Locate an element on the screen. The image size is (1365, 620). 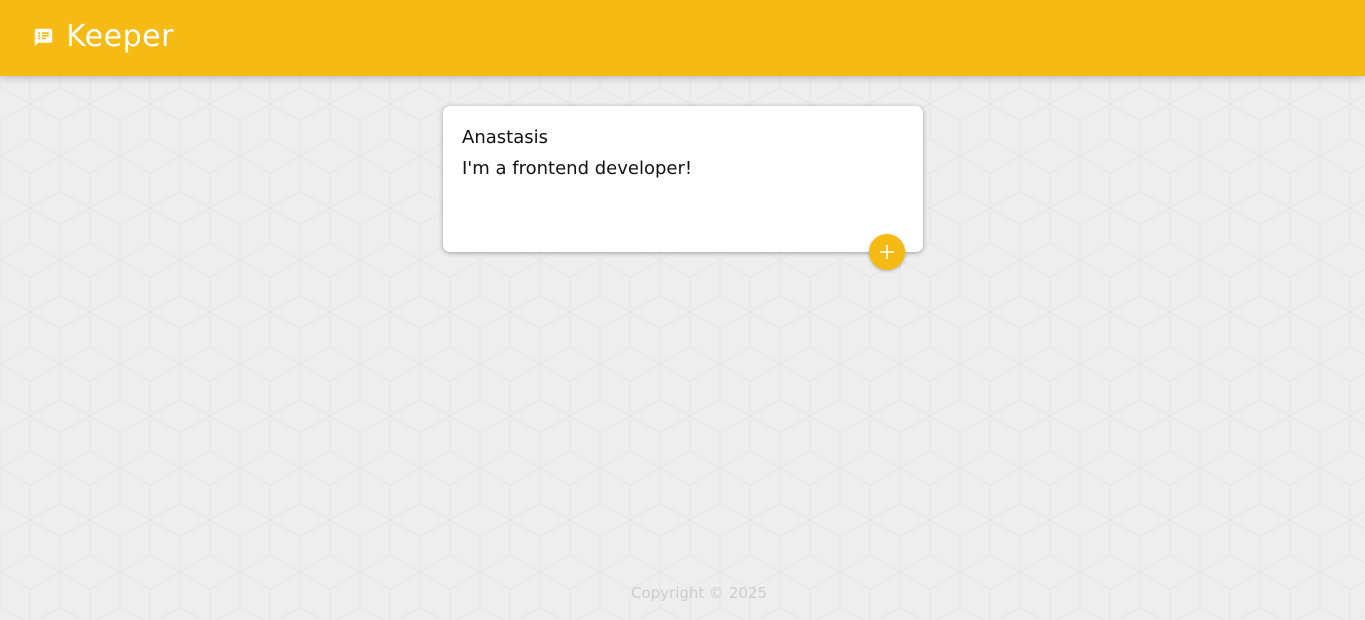
app-header: Keeper is located at coordinates (682, 38).